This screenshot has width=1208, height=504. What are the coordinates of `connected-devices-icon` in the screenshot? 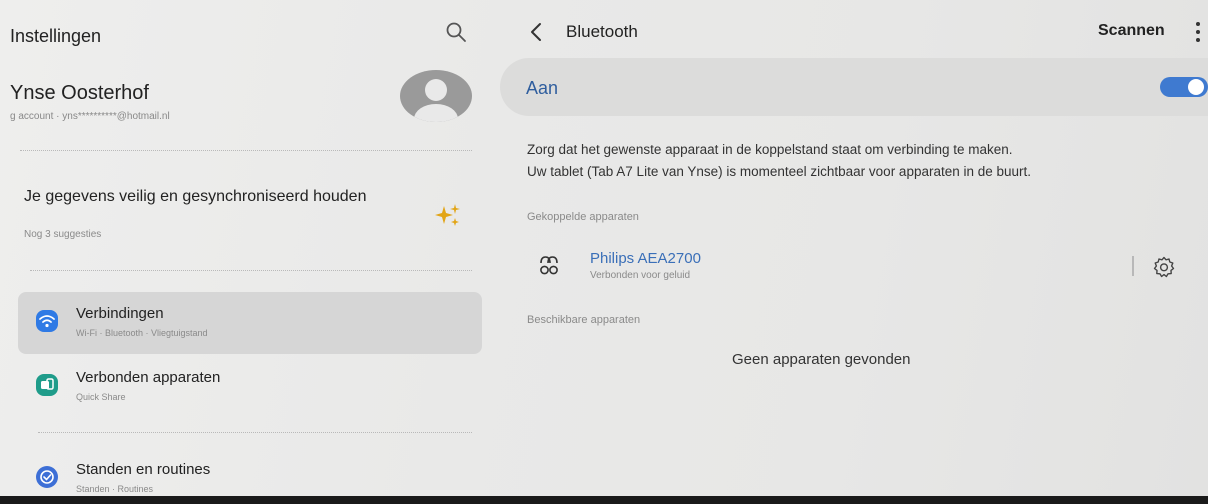 It's located at (47, 385).